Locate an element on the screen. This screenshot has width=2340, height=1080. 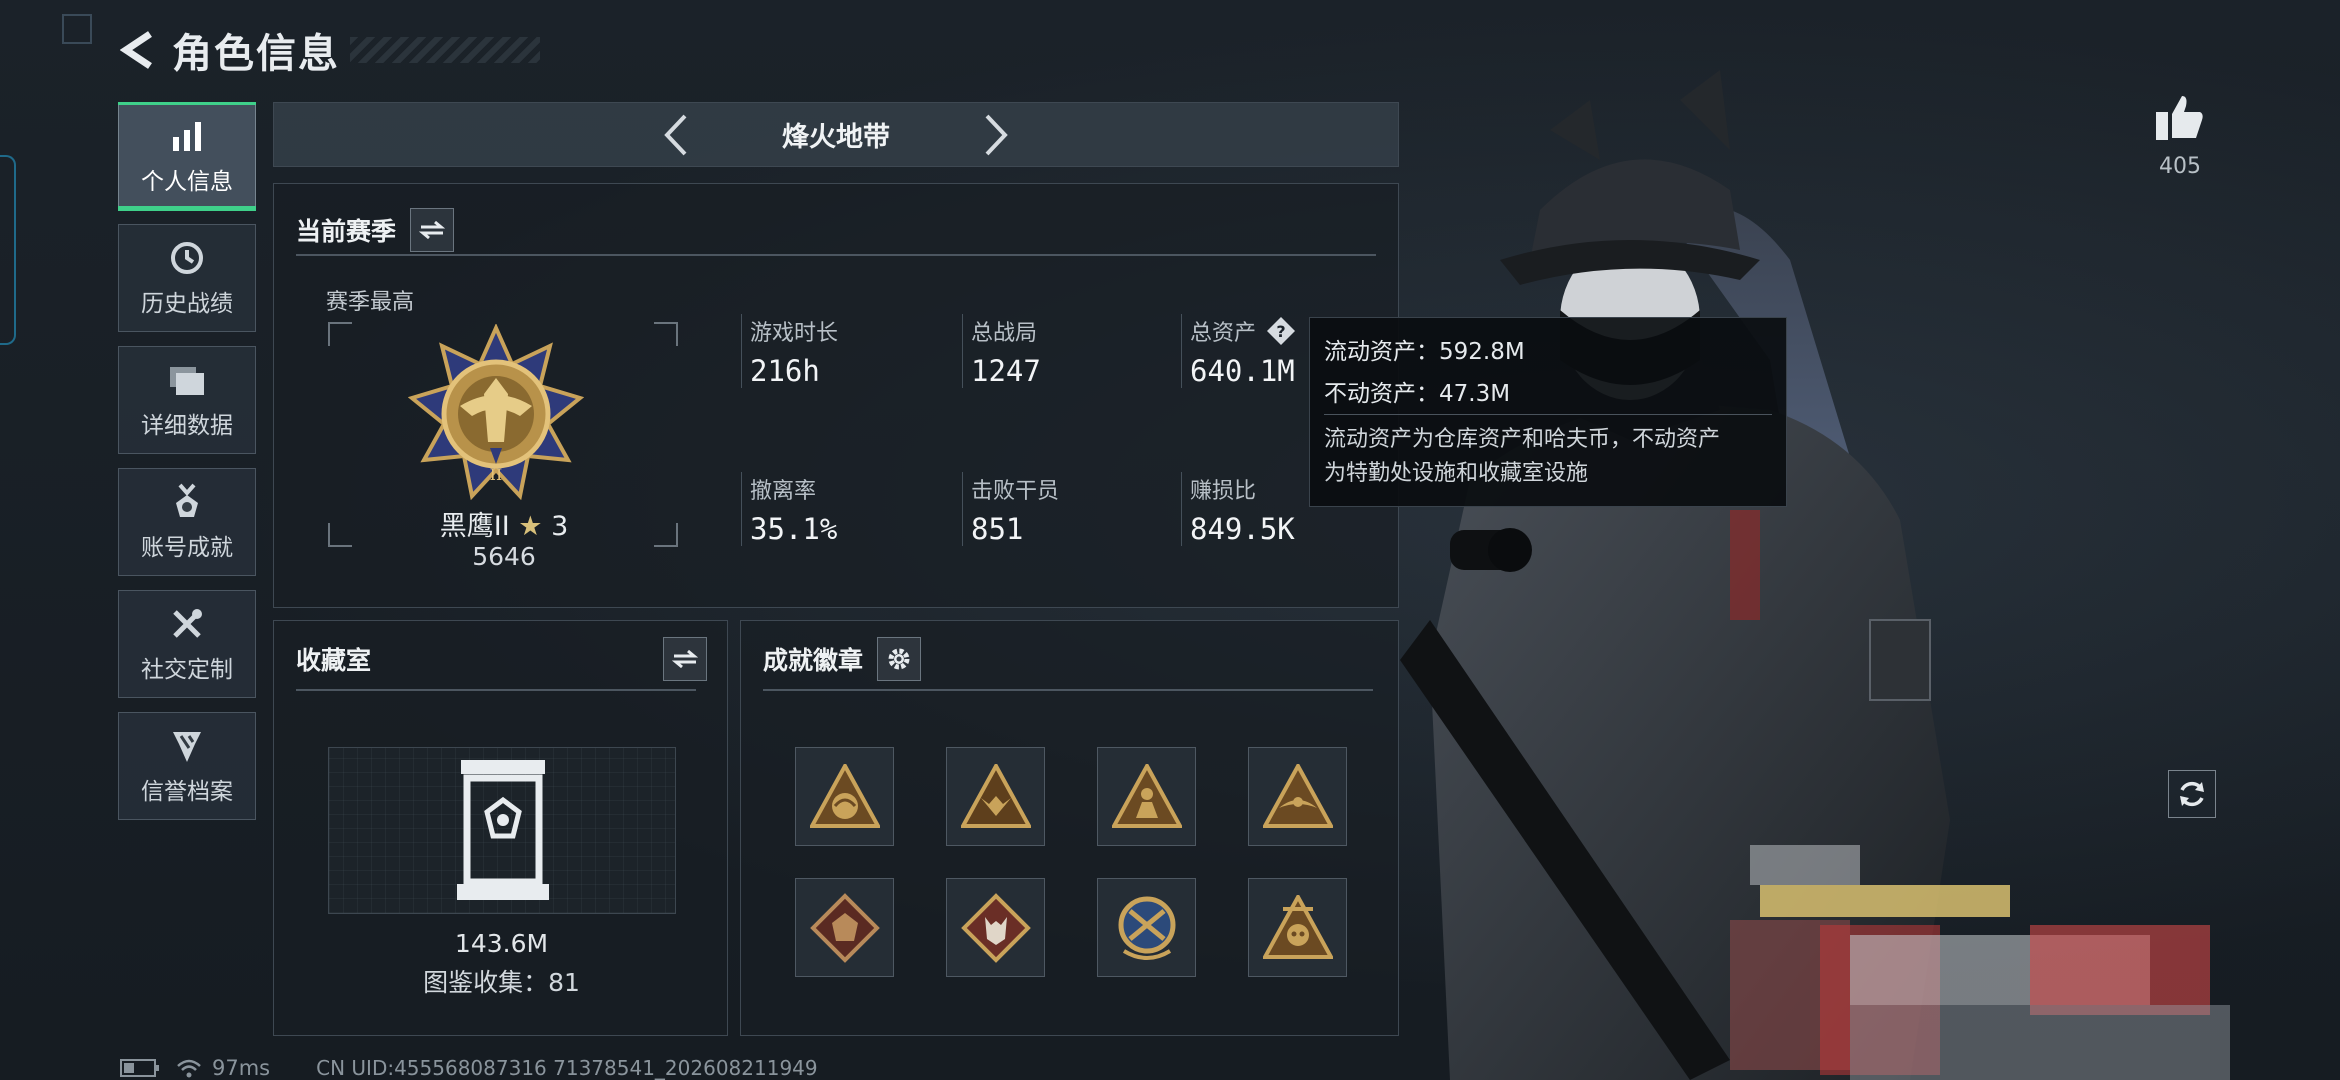
badges-settings-button is located at coordinates (899, 659).